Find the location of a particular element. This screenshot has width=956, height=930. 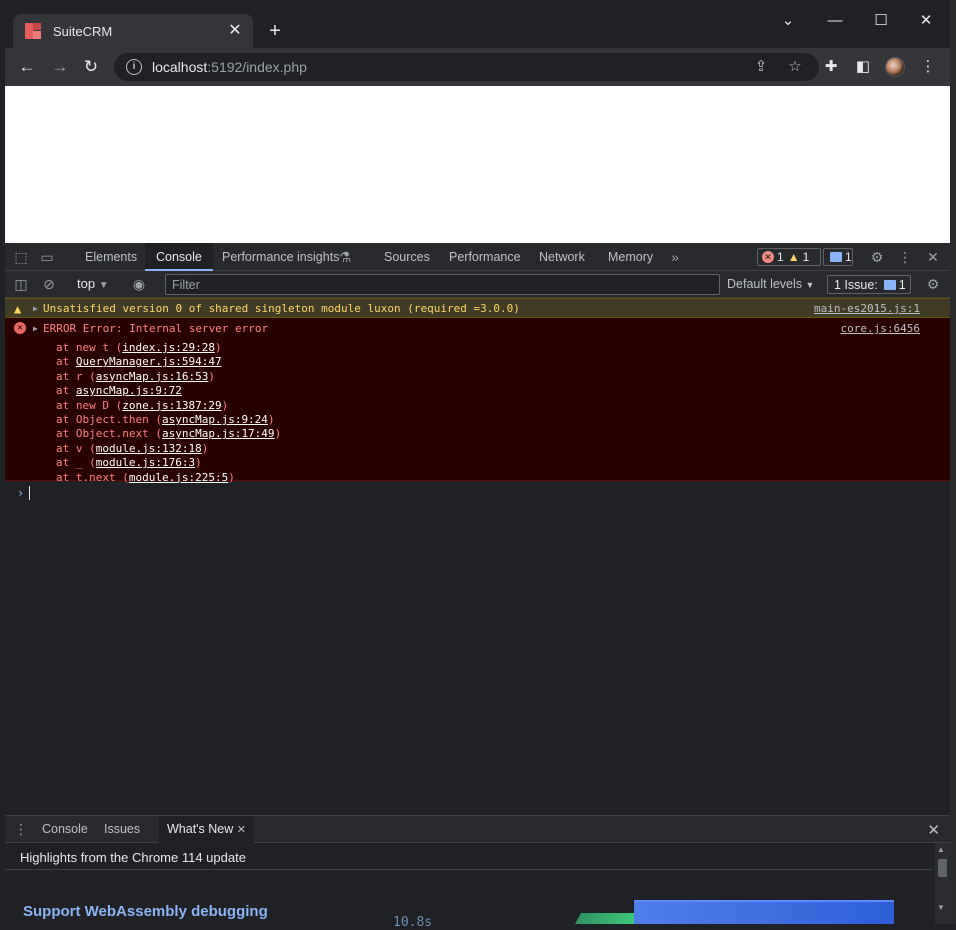

issues-button: 1 Issue: 1 is located at coordinates (869, 284).